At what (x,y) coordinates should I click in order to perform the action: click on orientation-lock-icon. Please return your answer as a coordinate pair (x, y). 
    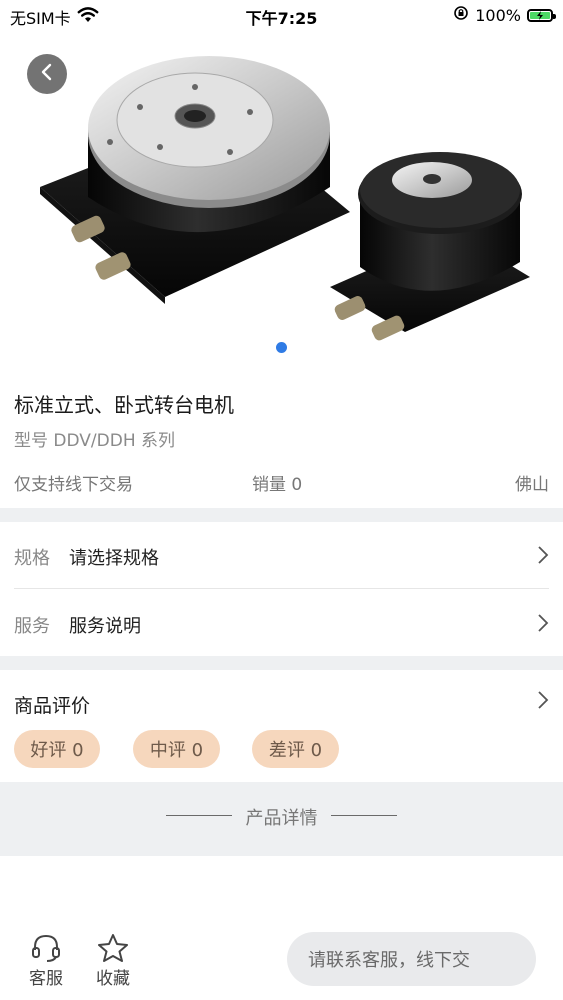
    Looking at the image, I should click on (461, 15).